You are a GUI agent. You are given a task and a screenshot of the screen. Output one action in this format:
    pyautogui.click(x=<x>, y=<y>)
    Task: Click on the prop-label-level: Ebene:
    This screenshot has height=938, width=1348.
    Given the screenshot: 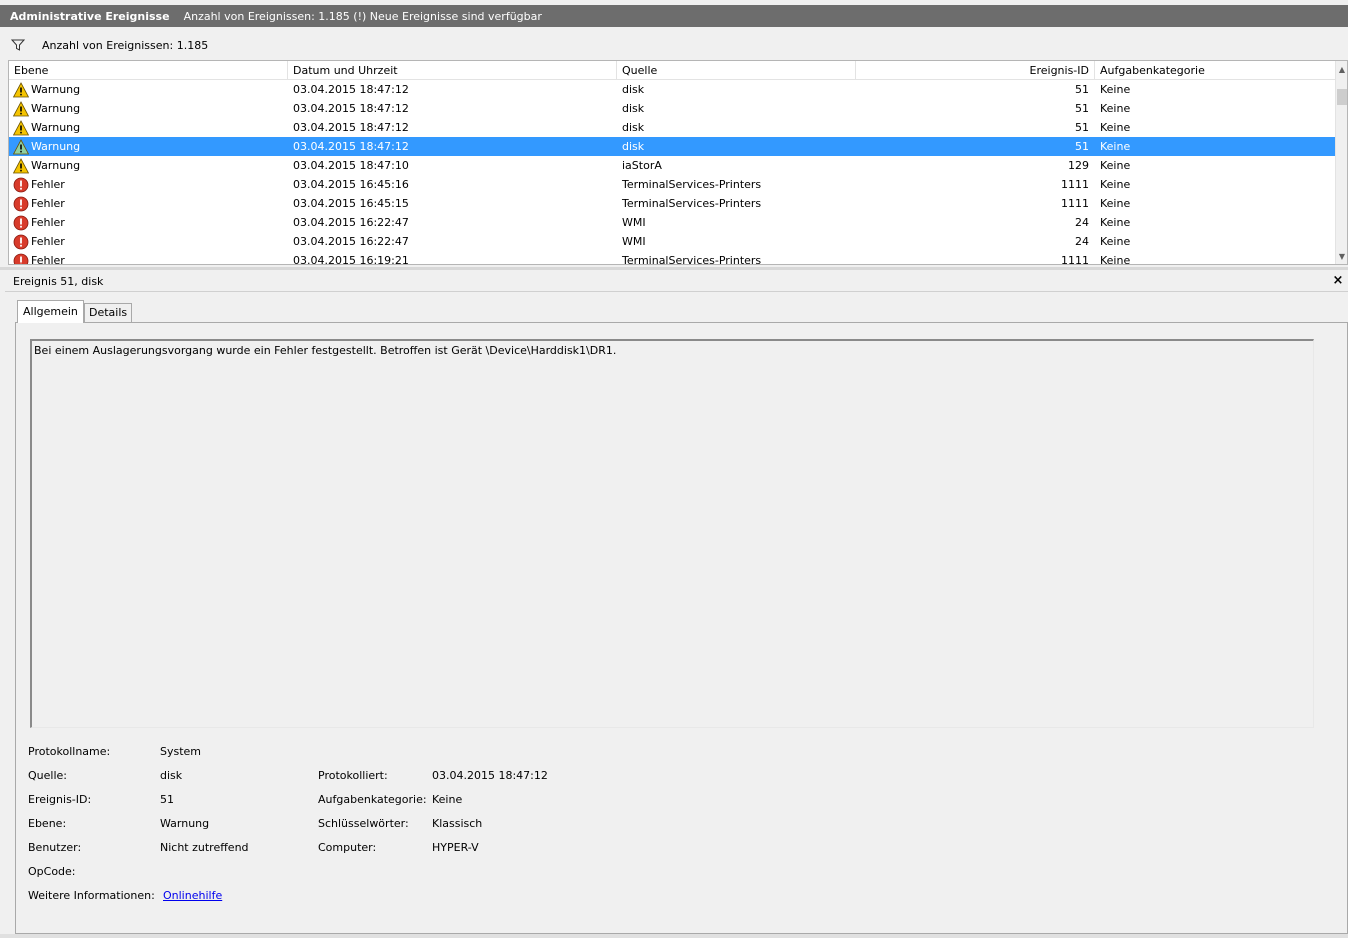 What is the action you would take?
    pyautogui.click(x=47, y=823)
    